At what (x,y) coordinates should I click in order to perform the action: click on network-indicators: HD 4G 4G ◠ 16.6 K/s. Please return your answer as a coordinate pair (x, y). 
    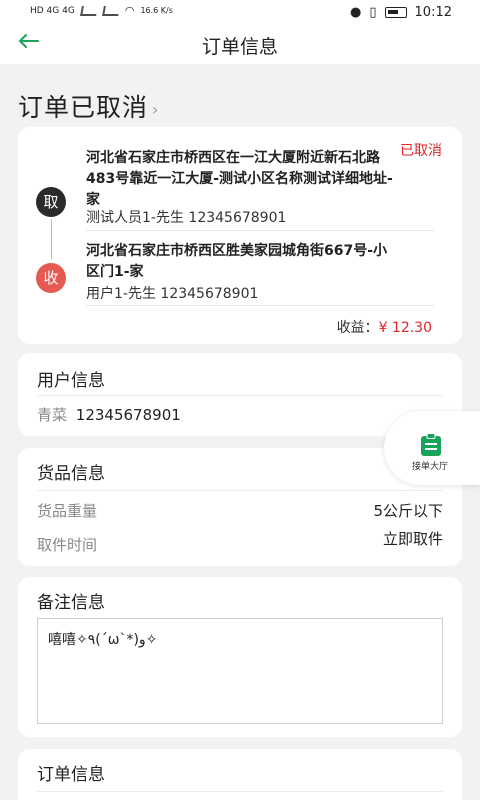
    Looking at the image, I should click on (101, 10).